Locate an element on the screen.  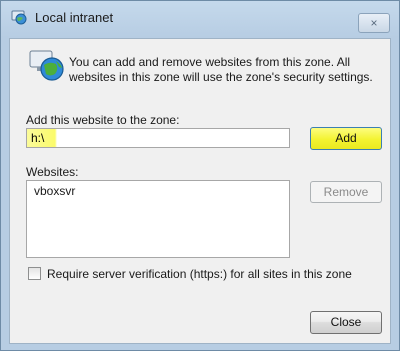
close-window-button: × is located at coordinates (374, 23).